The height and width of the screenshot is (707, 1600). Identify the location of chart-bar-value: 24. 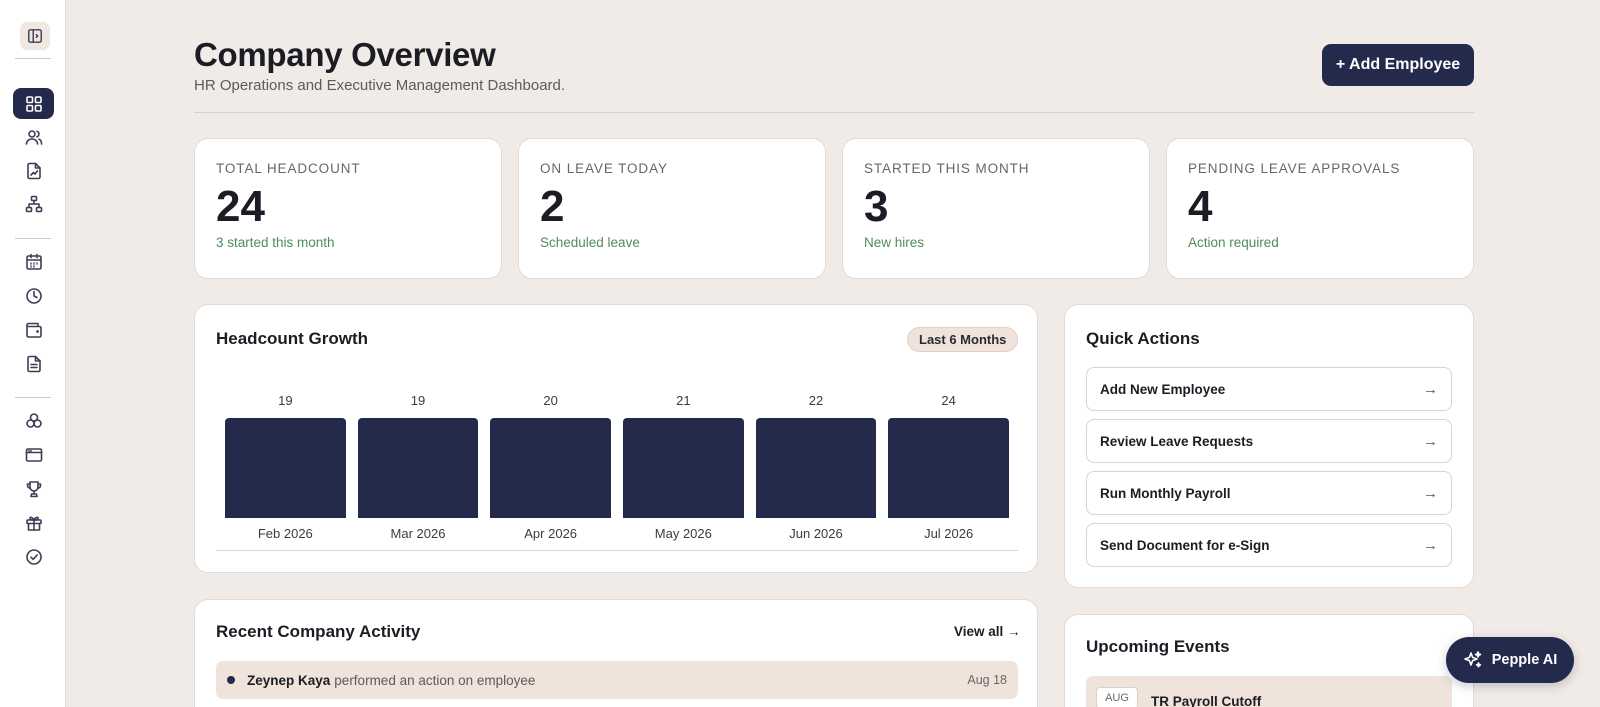
(948, 400).